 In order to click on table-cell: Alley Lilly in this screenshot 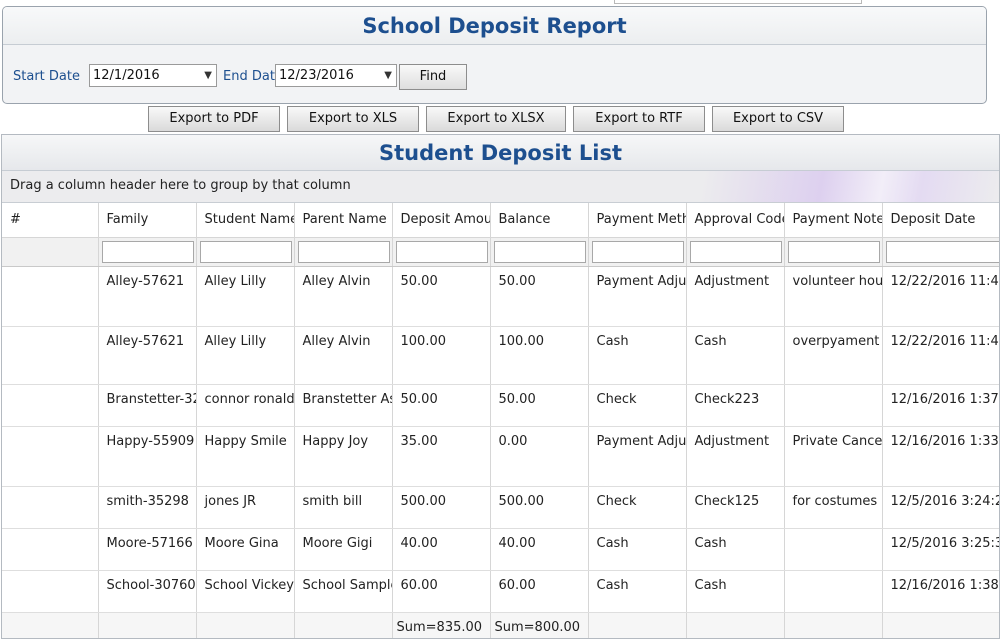, I will do `click(245, 296)`.